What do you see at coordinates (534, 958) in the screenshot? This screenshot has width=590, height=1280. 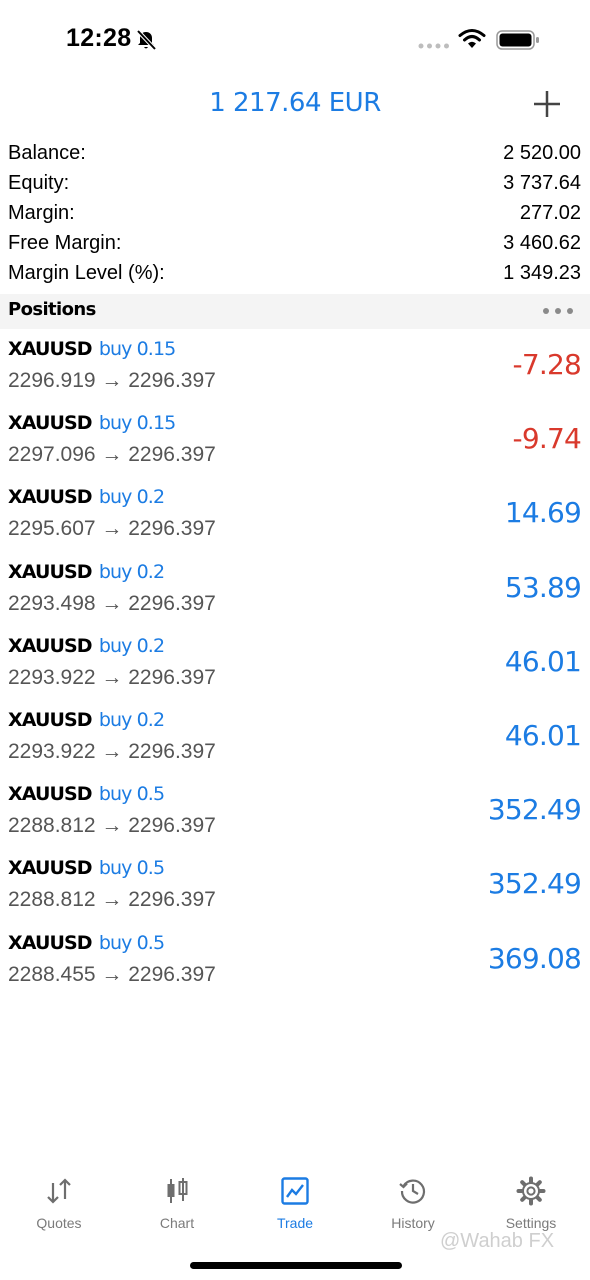 I see `position-profit: 369.08` at bounding box center [534, 958].